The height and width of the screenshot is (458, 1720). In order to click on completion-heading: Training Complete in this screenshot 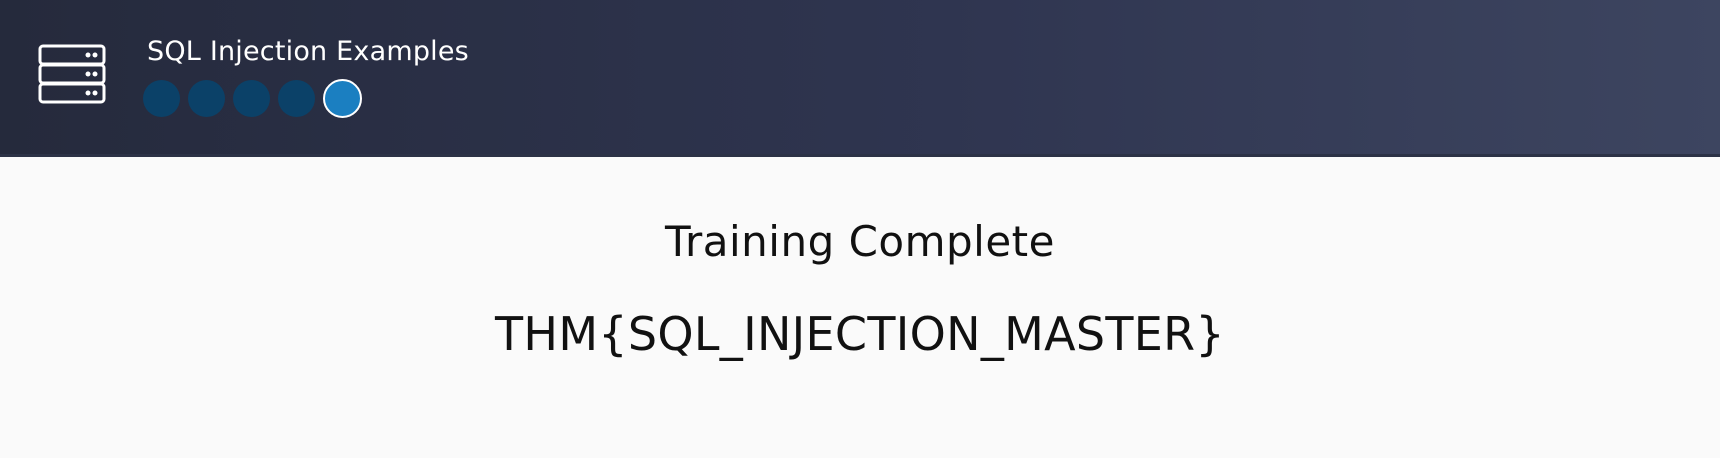, I will do `click(860, 241)`.